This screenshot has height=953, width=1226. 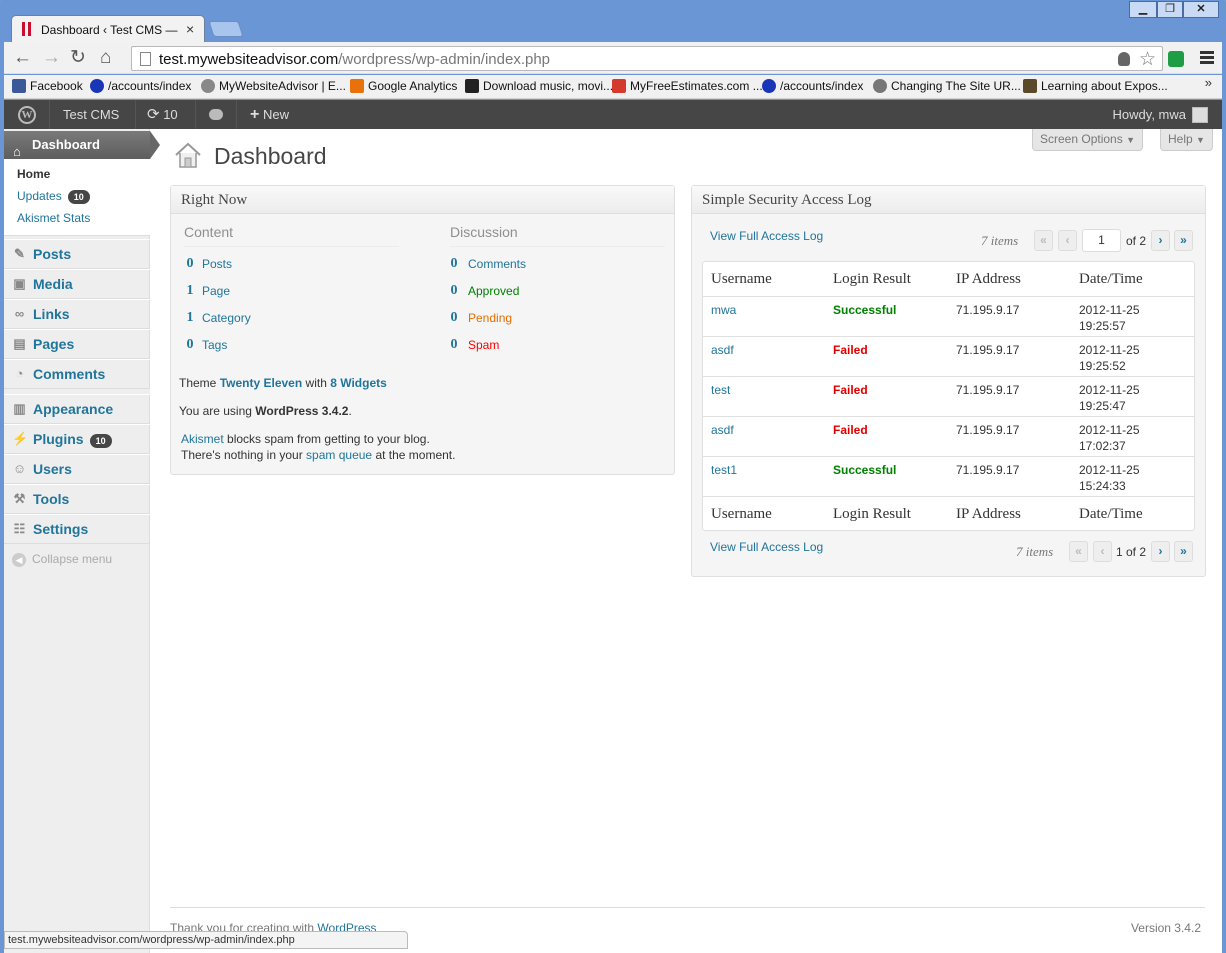 What do you see at coordinates (1067, 240) in the screenshot?
I see `prev-page-button: ‹` at bounding box center [1067, 240].